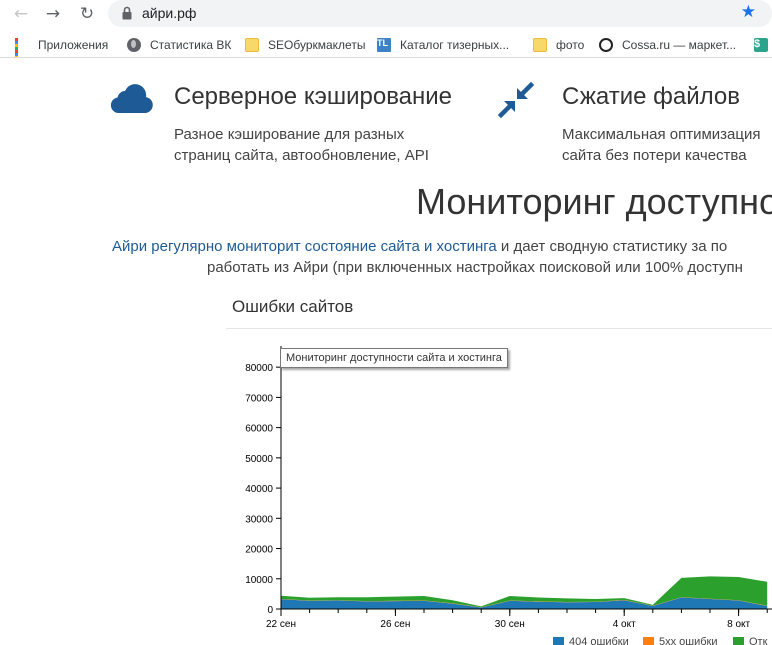 Image resolution: width=772 pixels, height=645 pixels. I want to click on bookmark-seo-folder: SEOбуркмаклеты, so click(305, 45).